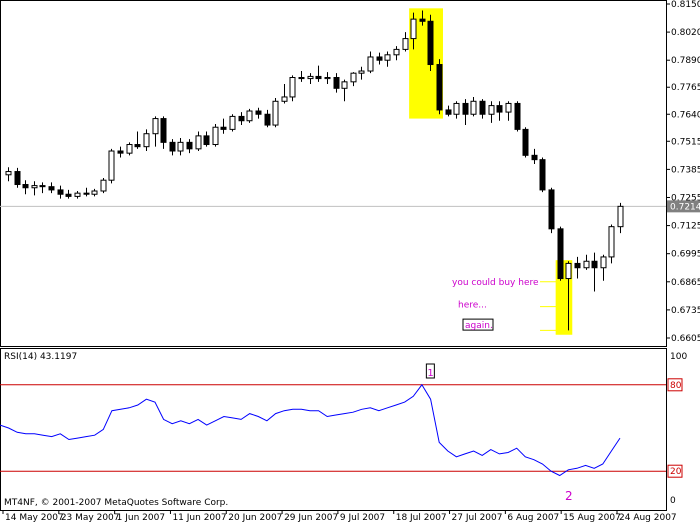 The height and width of the screenshot is (525, 700). Describe the element at coordinates (255, 518) in the screenshot. I see `date-tick-label: 20 Jun 2007` at that location.